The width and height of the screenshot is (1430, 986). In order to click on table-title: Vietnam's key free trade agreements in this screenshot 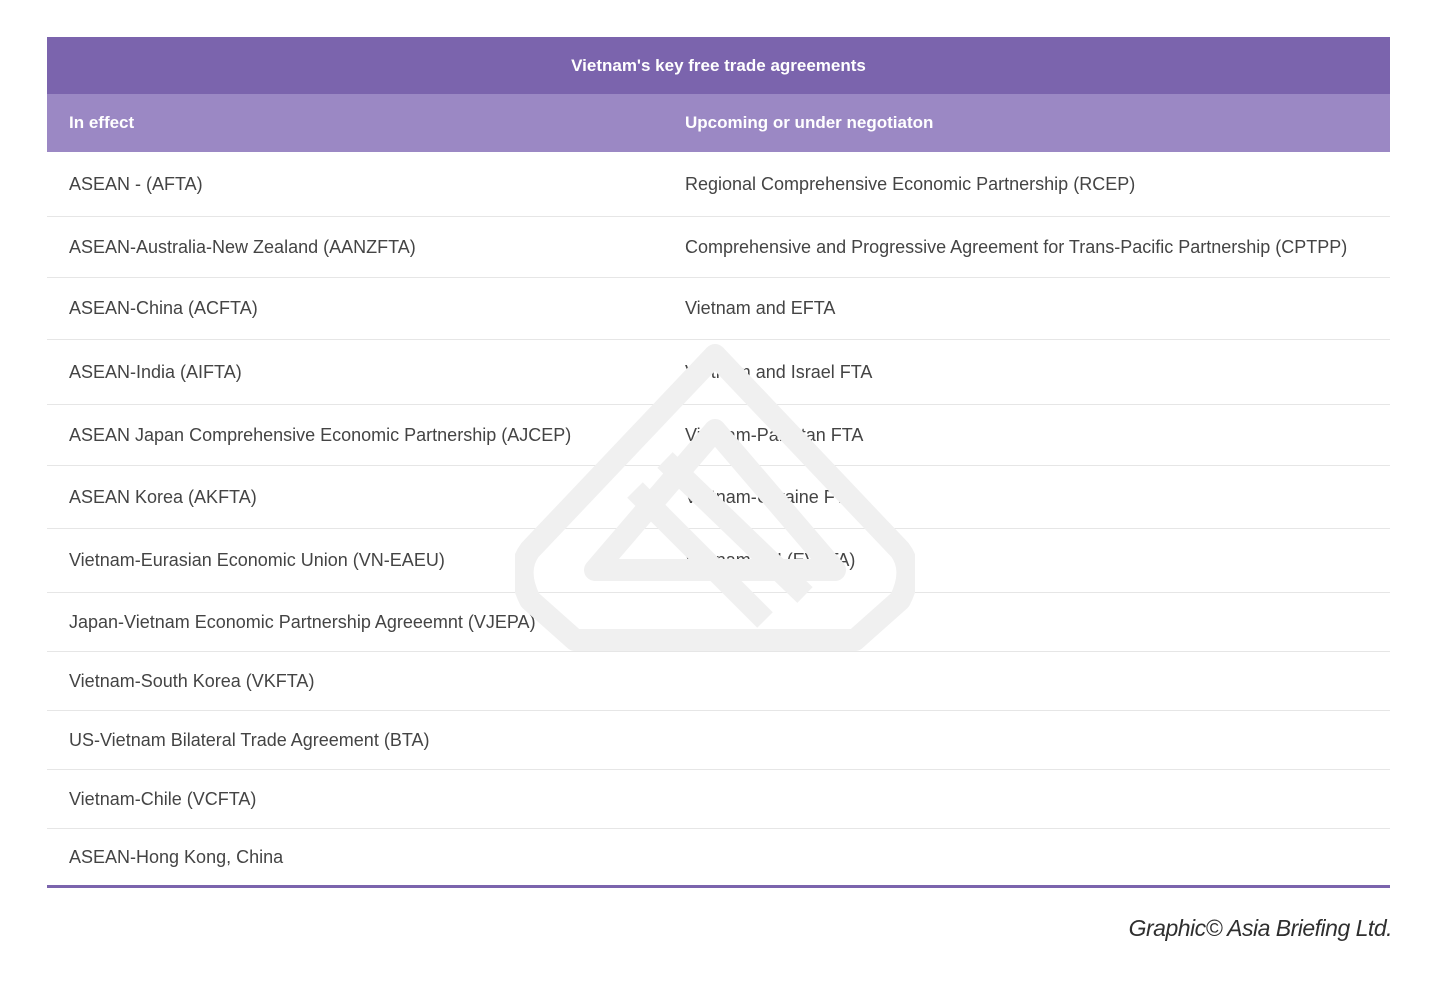, I will do `click(718, 65)`.